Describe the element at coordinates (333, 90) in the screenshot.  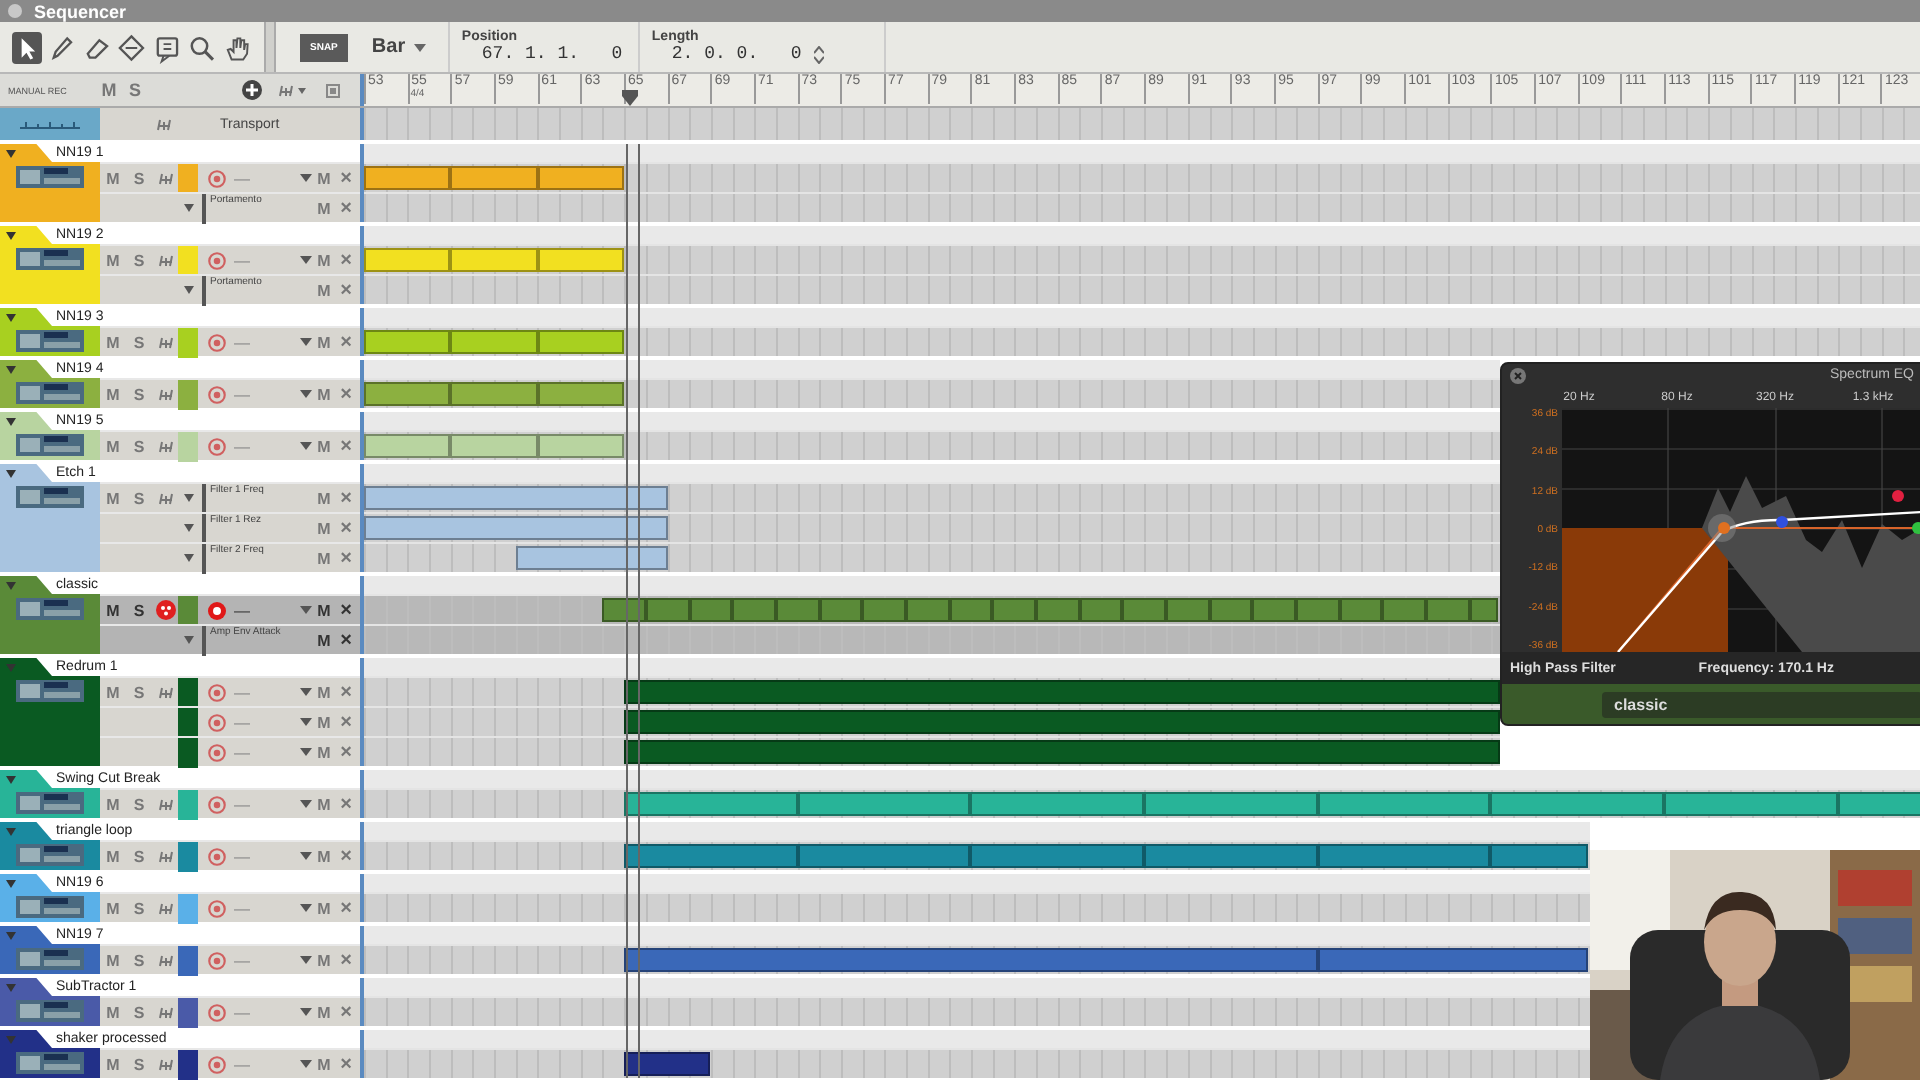
I see `grid-icon` at that location.